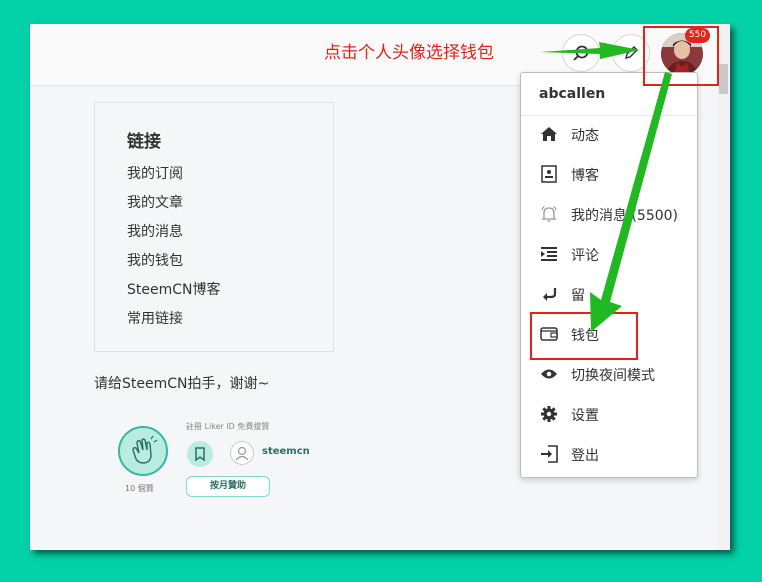 The height and width of the screenshot is (582, 762). What do you see at coordinates (609, 134) in the screenshot?
I see `menu-item-feed: 动态` at bounding box center [609, 134].